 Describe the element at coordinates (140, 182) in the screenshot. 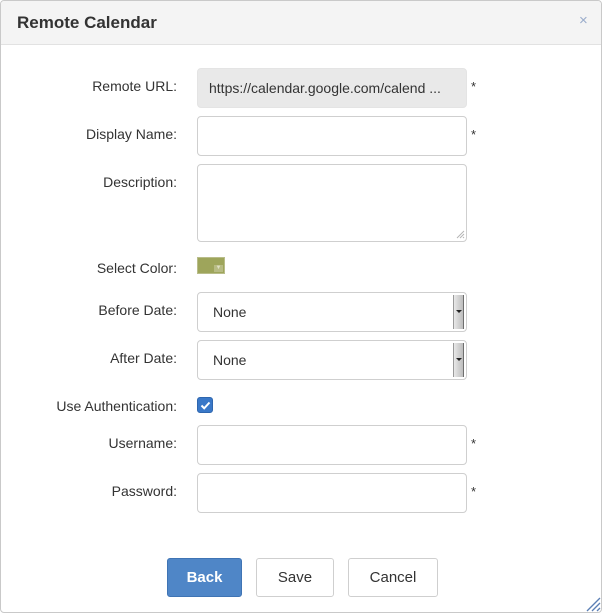

I see `description-label: Description:` at that location.